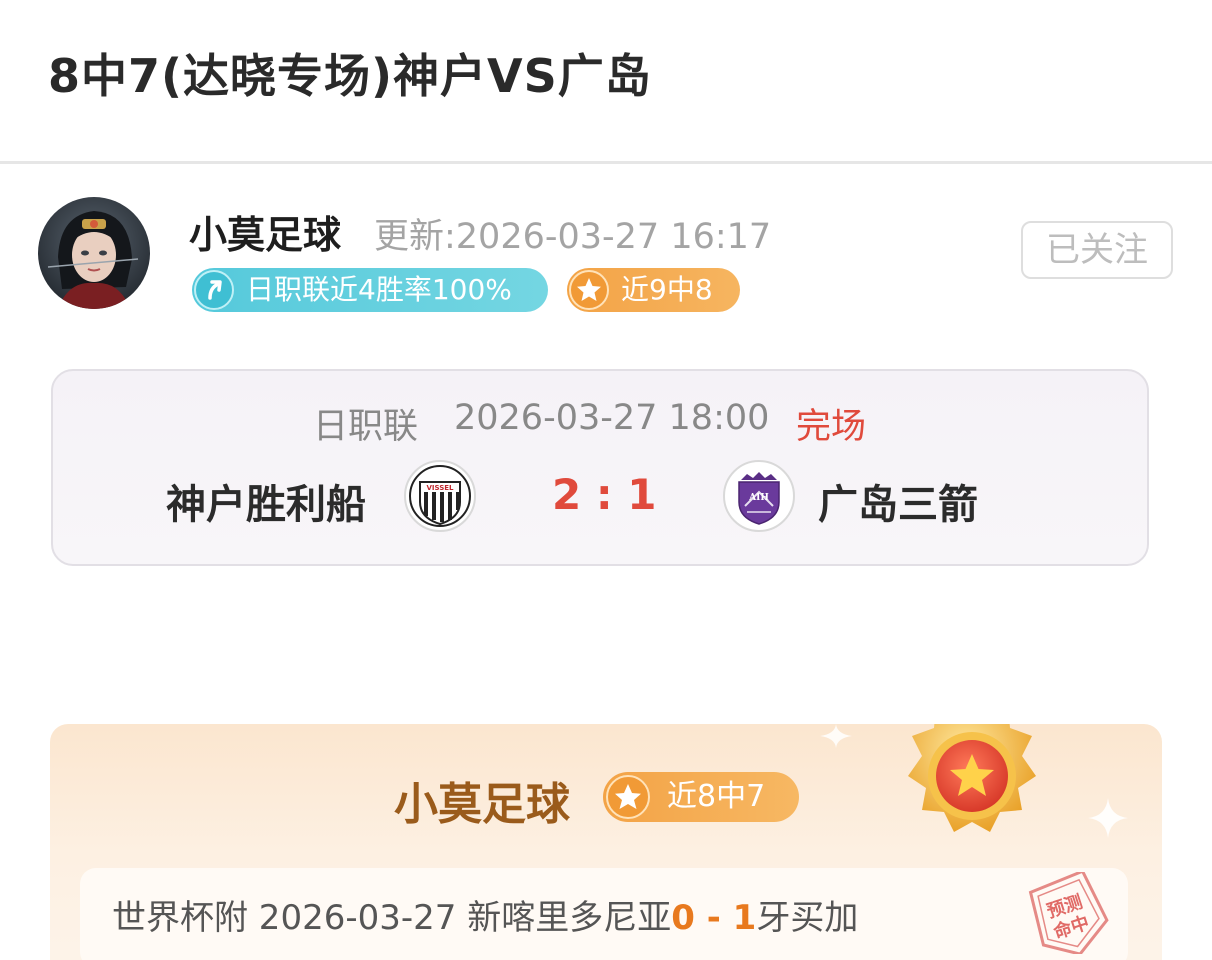 This screenshot has height=960, width=1212. I want to click on recent-record-text: 近8中7, so click(716, 796).